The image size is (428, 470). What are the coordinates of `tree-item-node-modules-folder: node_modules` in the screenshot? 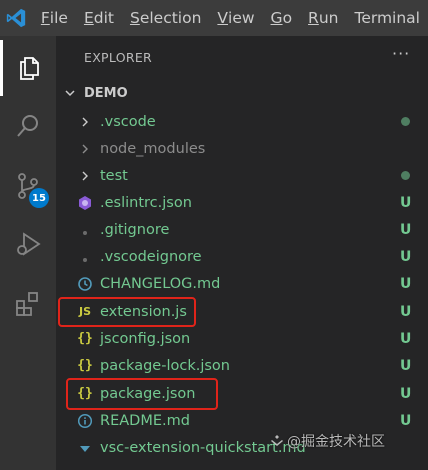 It's located at (242, 148).